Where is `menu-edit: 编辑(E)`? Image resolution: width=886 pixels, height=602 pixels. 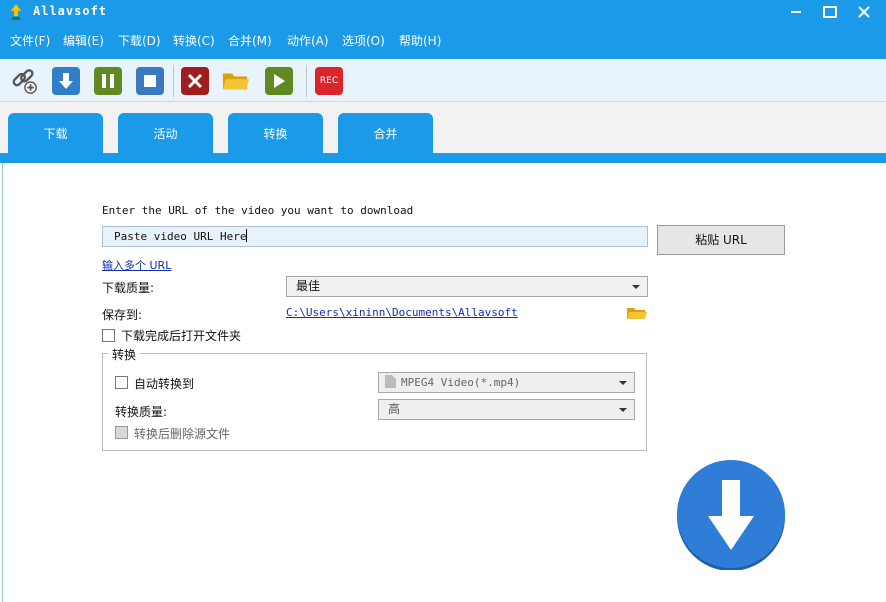
menu-edit: 编辑(E) is located at coordinates (83, 40).